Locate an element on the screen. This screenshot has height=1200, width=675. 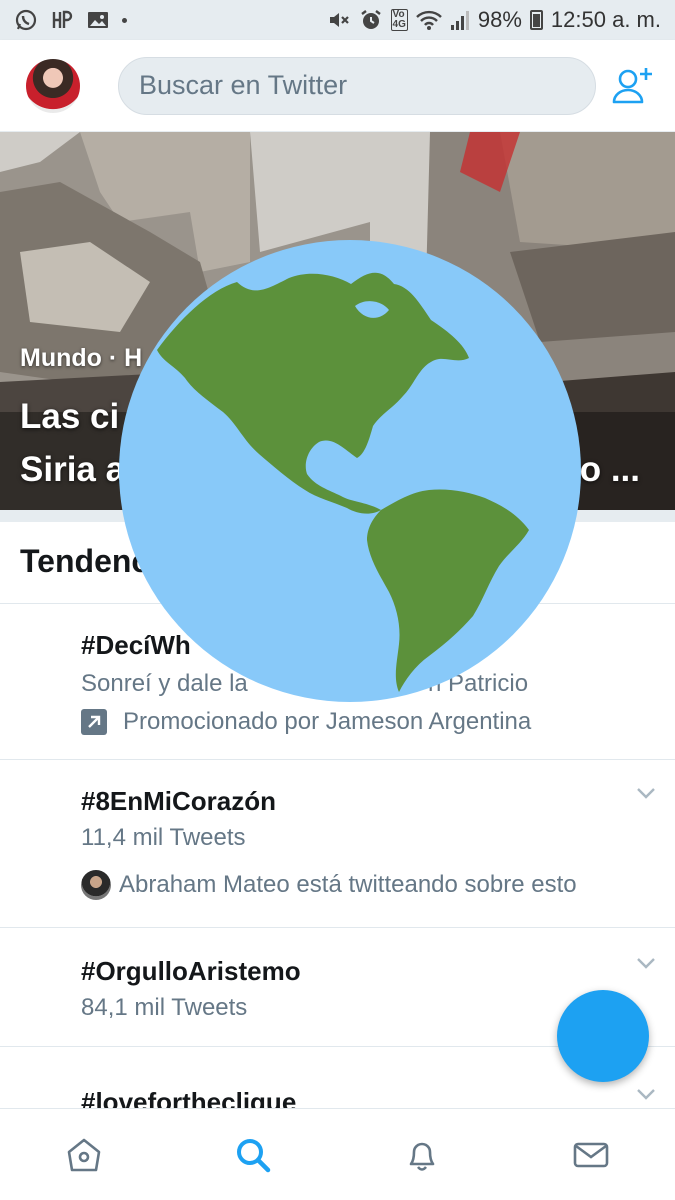
trend-name: #OrgulloAristemo is located at coordinates (191, 971).